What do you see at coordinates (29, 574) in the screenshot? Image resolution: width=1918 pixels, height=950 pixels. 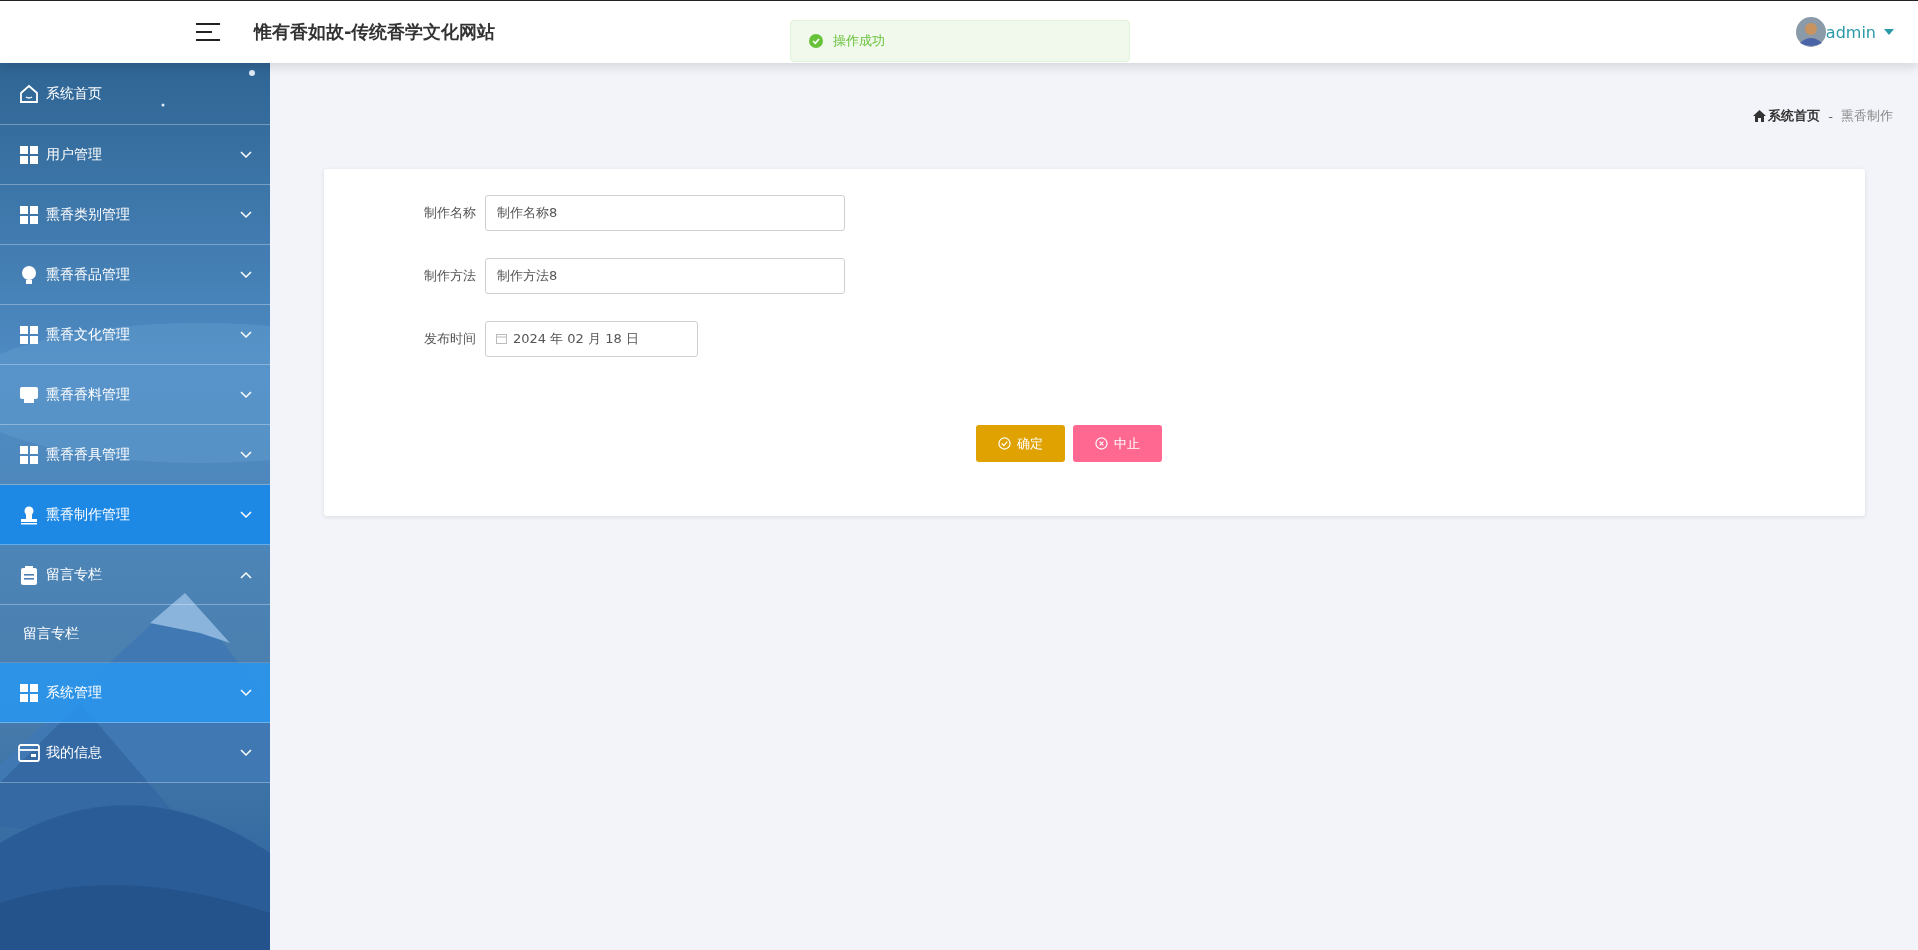 I see `clipboard-icon` at bounding box center [29, 574].